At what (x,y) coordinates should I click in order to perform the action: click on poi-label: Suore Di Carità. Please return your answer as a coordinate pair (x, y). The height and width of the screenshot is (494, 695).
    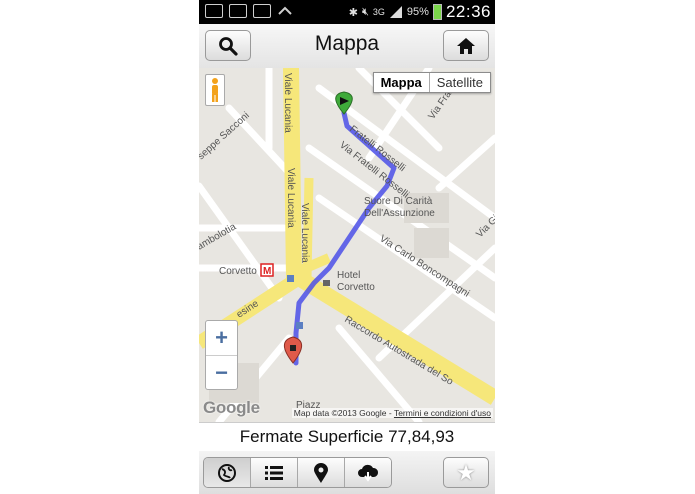
    Looking at the image, I should click on (398, 201).